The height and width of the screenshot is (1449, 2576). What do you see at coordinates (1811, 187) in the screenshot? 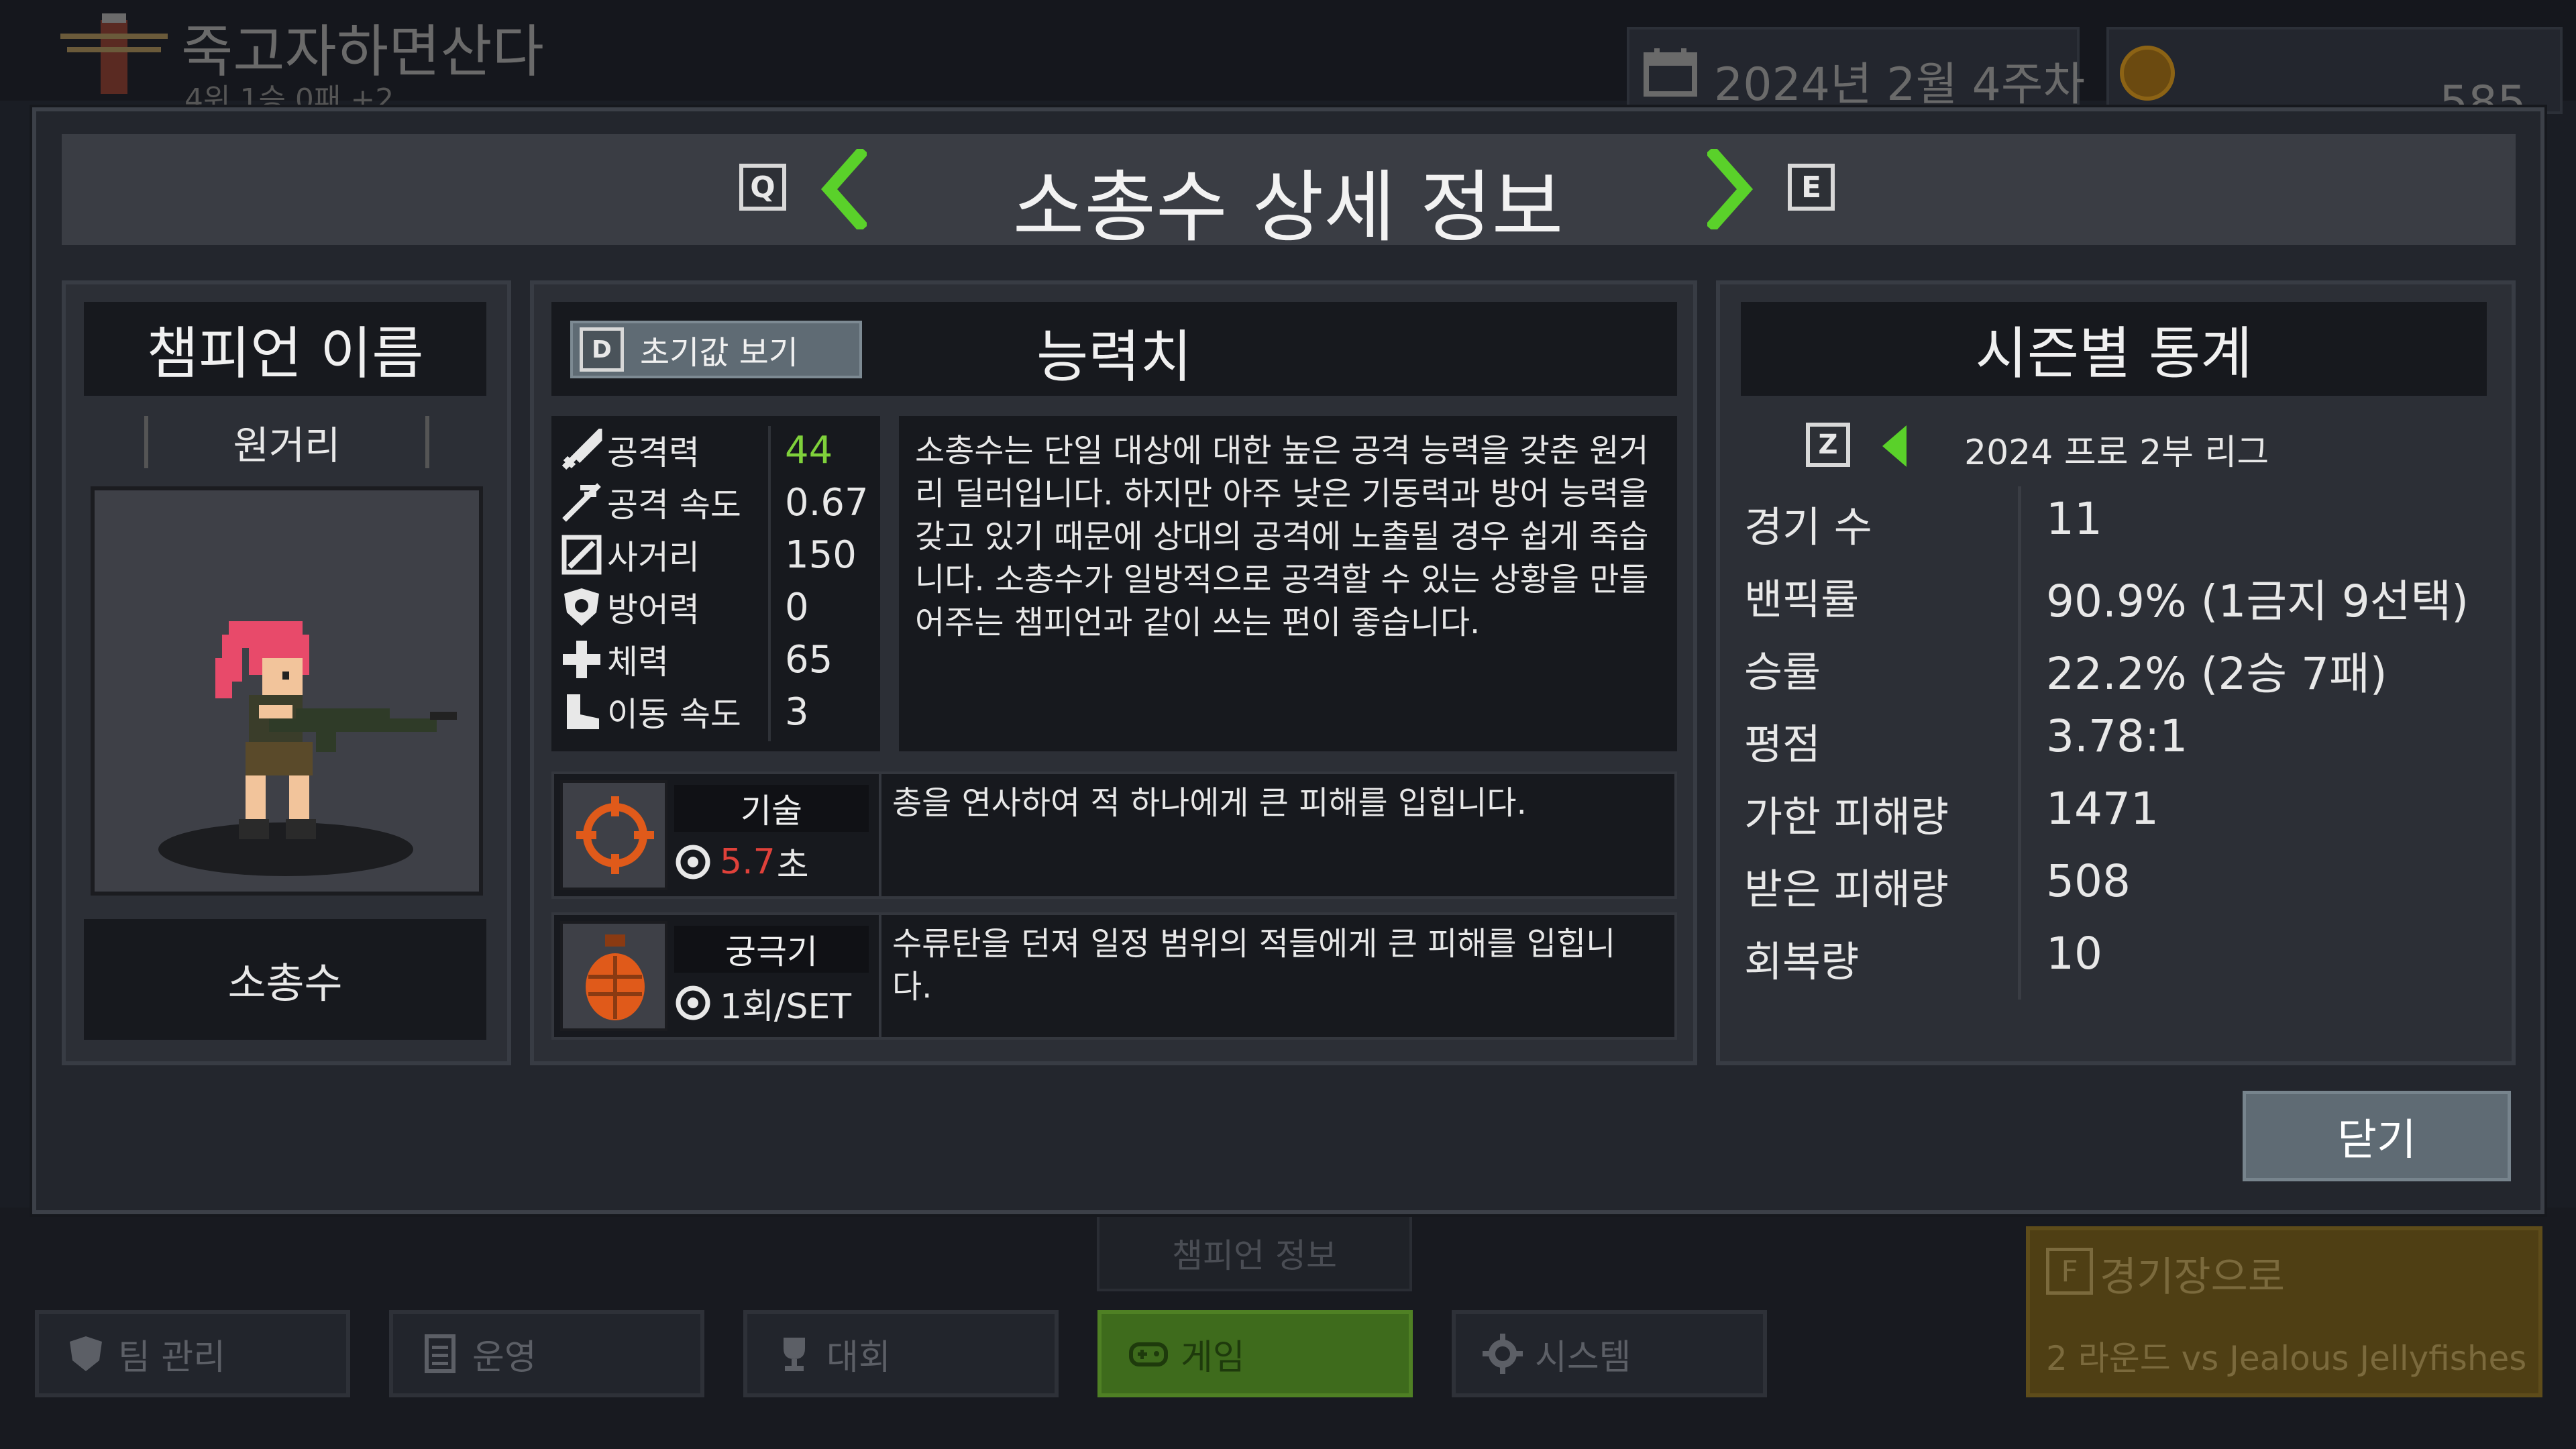
I see `next-key-icon: E` at bounding box center [1811, 187].